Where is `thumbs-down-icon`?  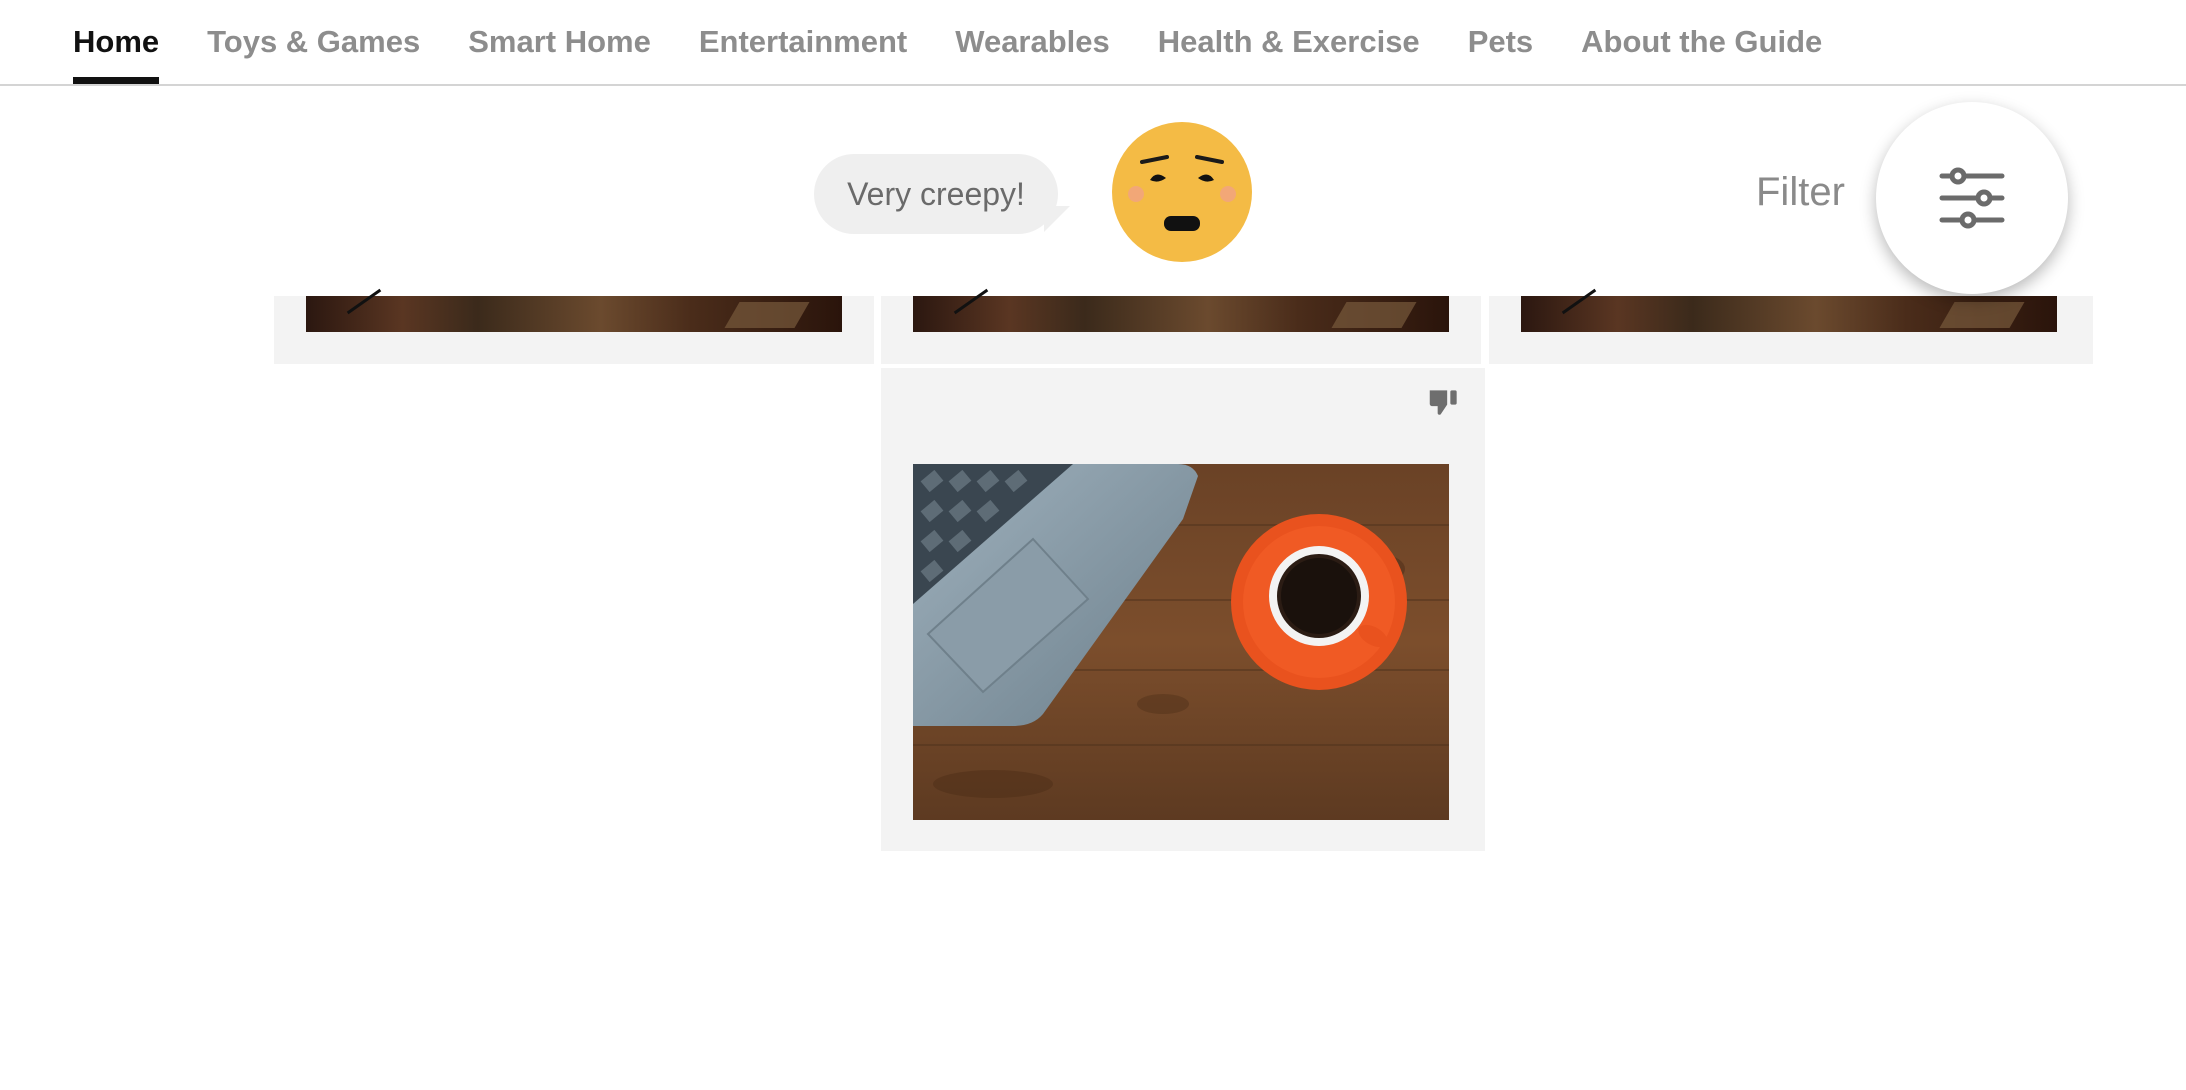
thumbs-down-icon is located at coordinates (1444, 403).